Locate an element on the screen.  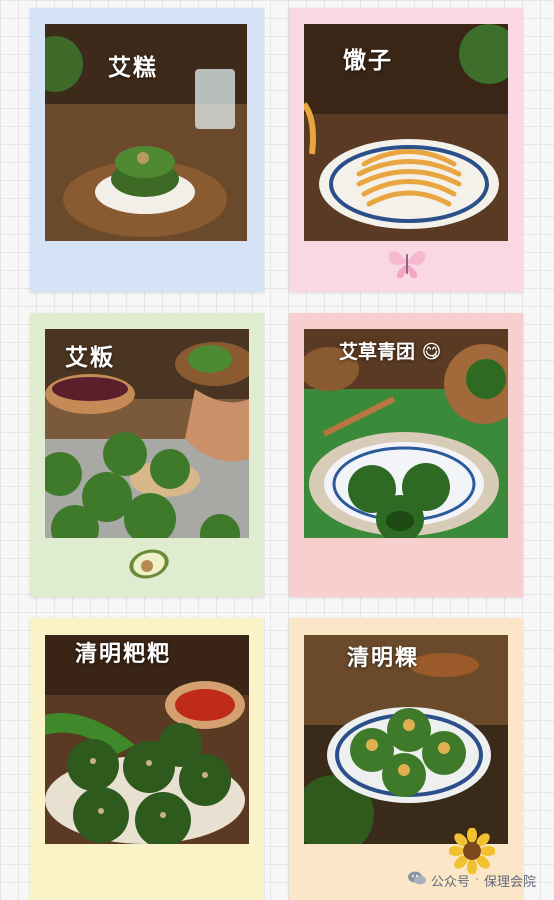
photo-card-aigao: 艾糕 is located at coordinates (147, 150).